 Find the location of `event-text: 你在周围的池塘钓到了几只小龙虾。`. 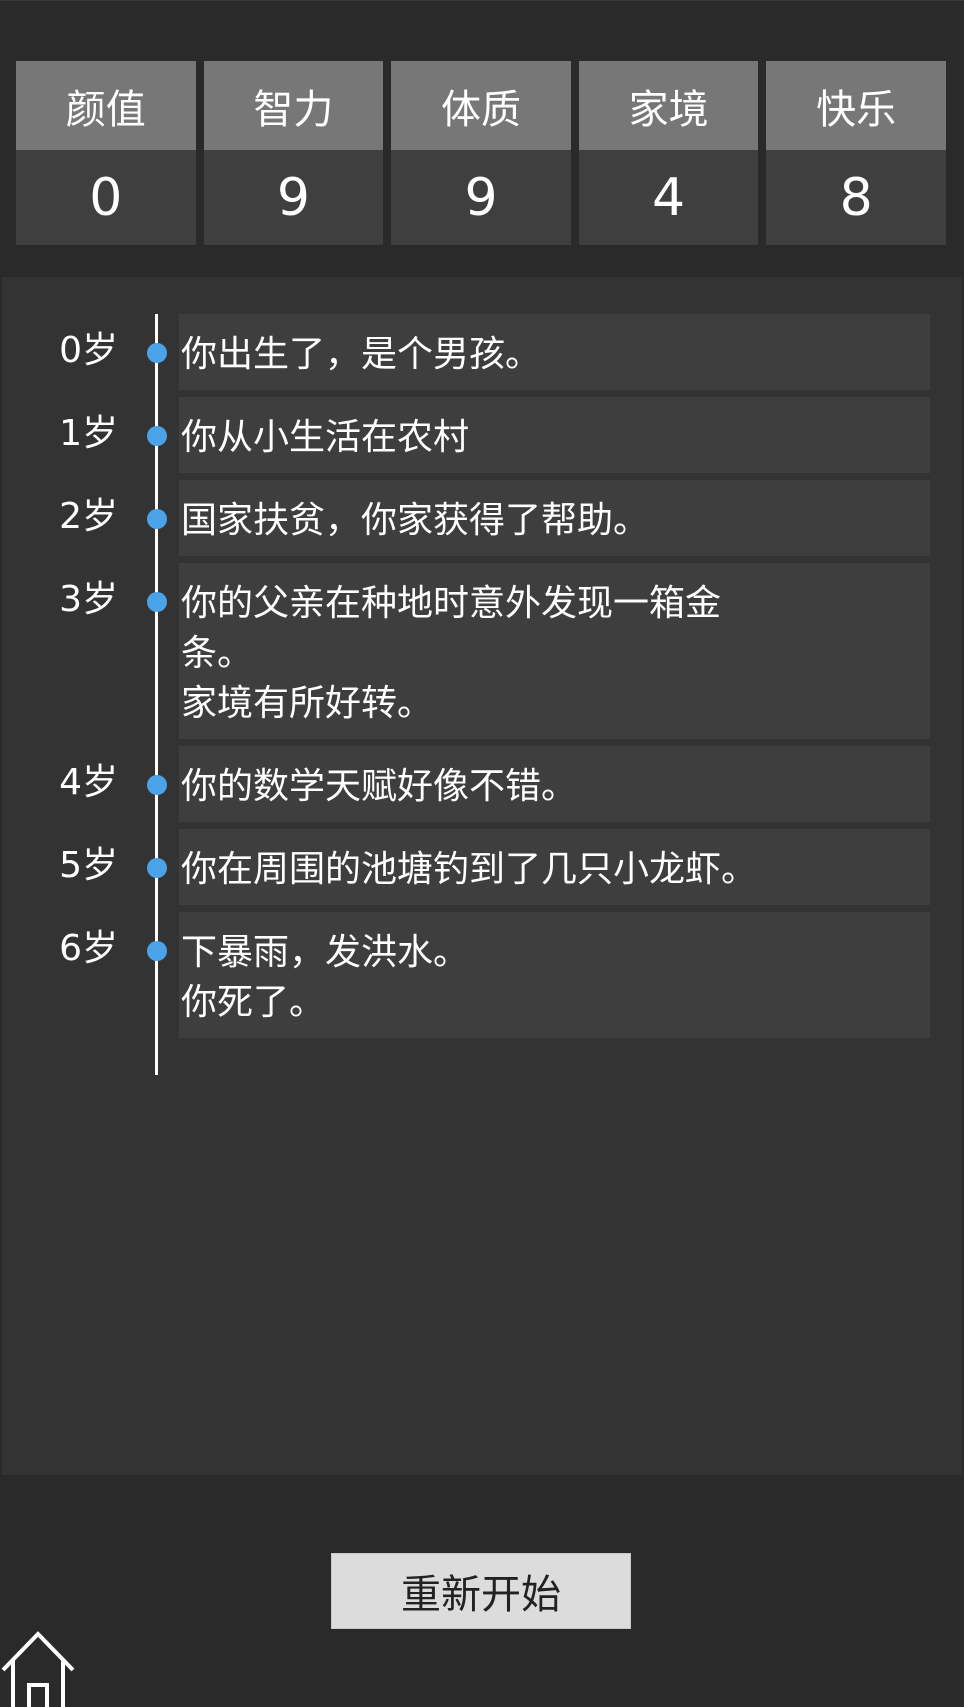

event-text: 你在周围的池塘钓到了几只小龙虾。 is located at coordinates (554, 867).